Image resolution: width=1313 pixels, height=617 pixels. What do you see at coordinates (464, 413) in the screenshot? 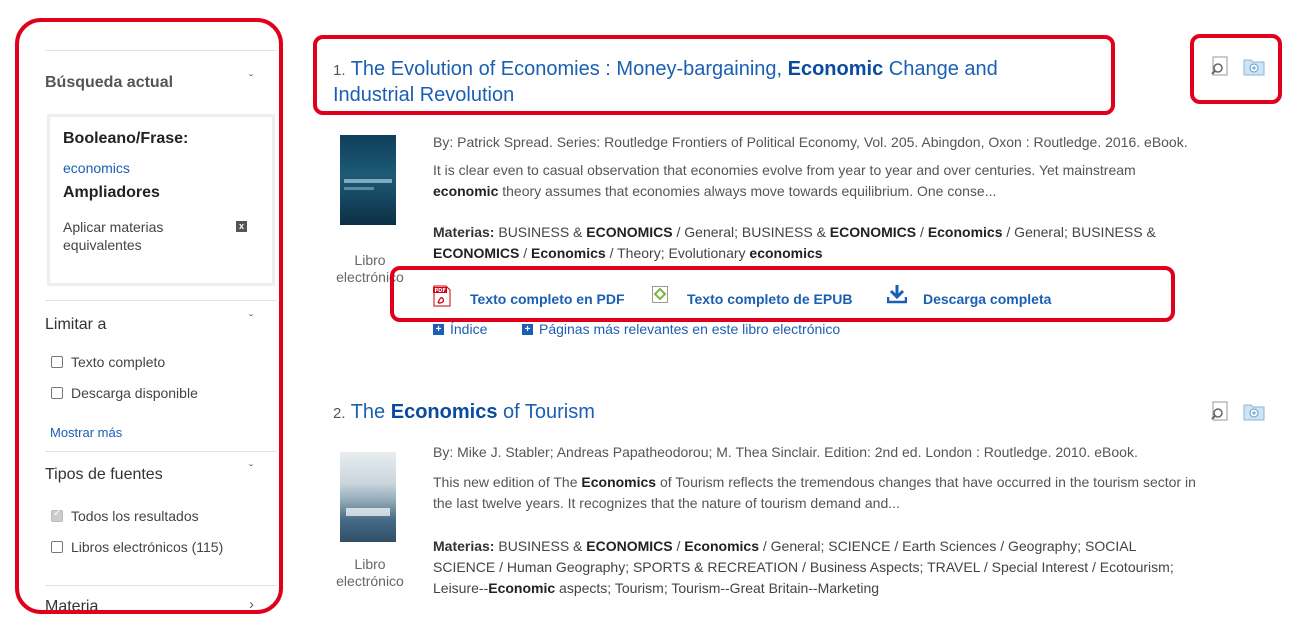
I see `result-2-title: 2. The Economics of Tourism` at bounding box center [464, 413].